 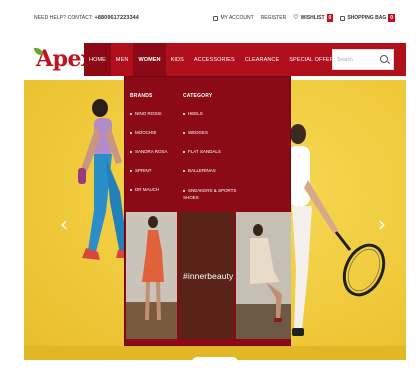 I want to click on wishlist-label: WISHLIST, so click(x=312, y=18).